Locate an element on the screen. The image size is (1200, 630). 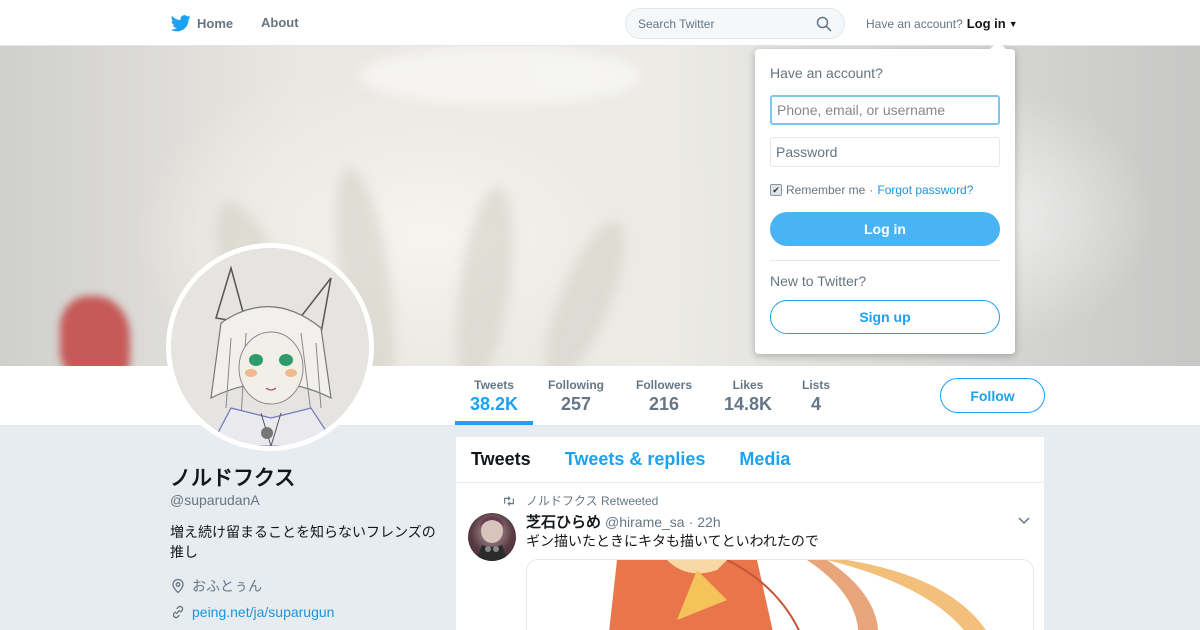
nav-about-link: About is located at coordinates (280, 22).